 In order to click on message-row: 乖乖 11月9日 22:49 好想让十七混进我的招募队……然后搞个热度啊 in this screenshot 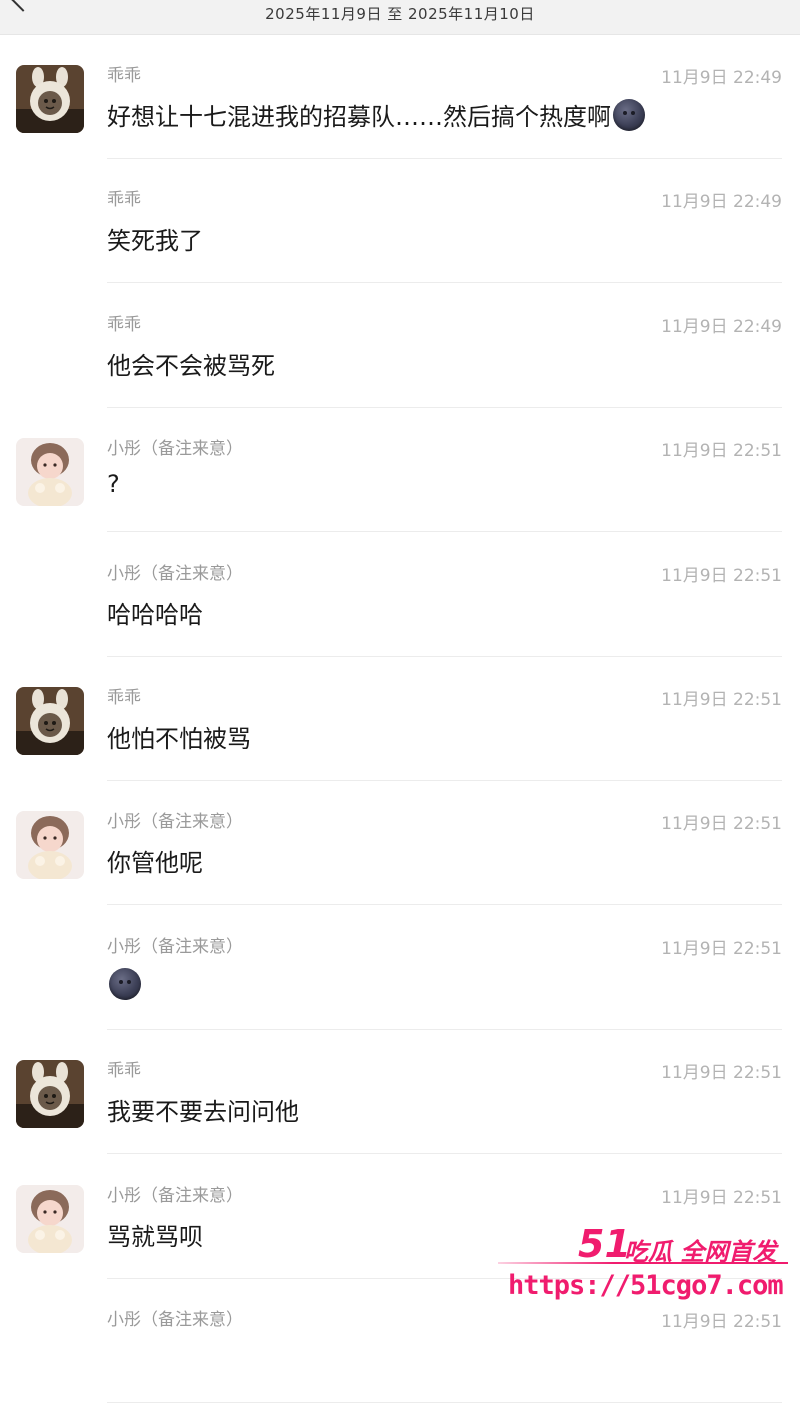, I will do `click(400, 97)`.